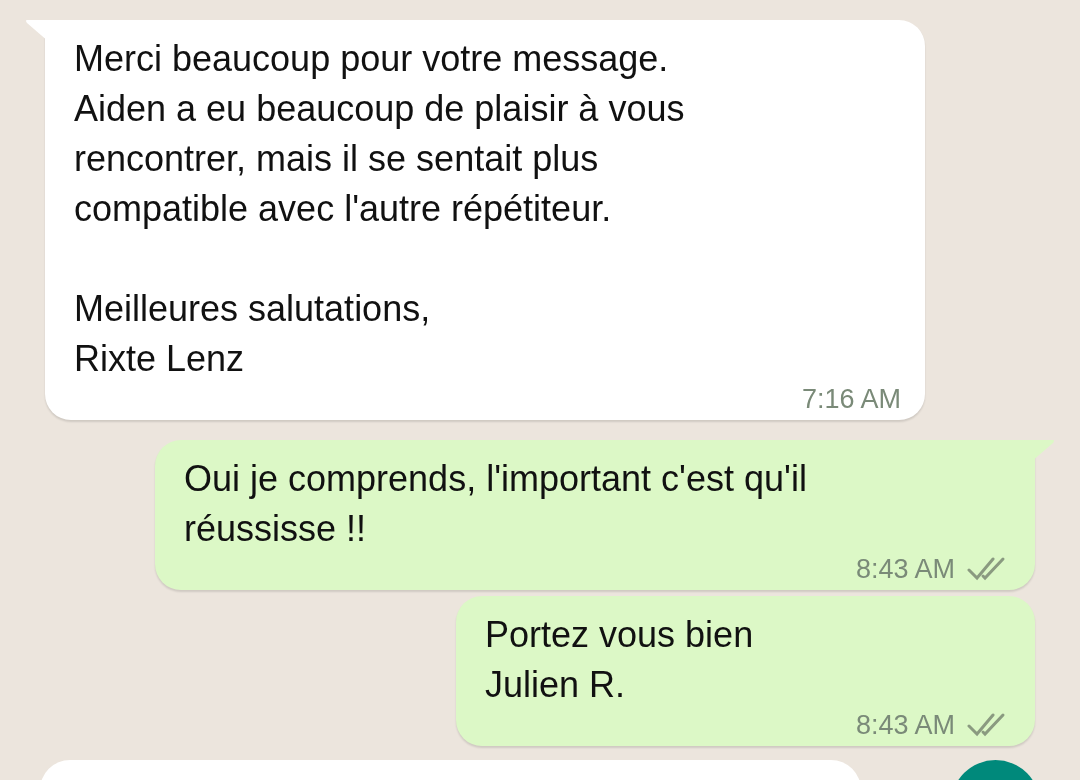 The height and width of the screenshot is (780, 1080). Describe the element at coordinates (851, 399) in the screenshot. I see `message-time: 7:16 AM` at that location.